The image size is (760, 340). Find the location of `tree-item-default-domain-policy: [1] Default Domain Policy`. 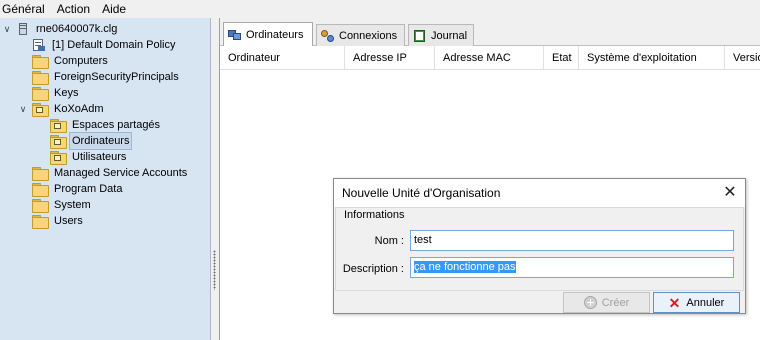

tree-item-default-domain-policy: [1] Default Domain Policy is located at coordinates (98, 45).